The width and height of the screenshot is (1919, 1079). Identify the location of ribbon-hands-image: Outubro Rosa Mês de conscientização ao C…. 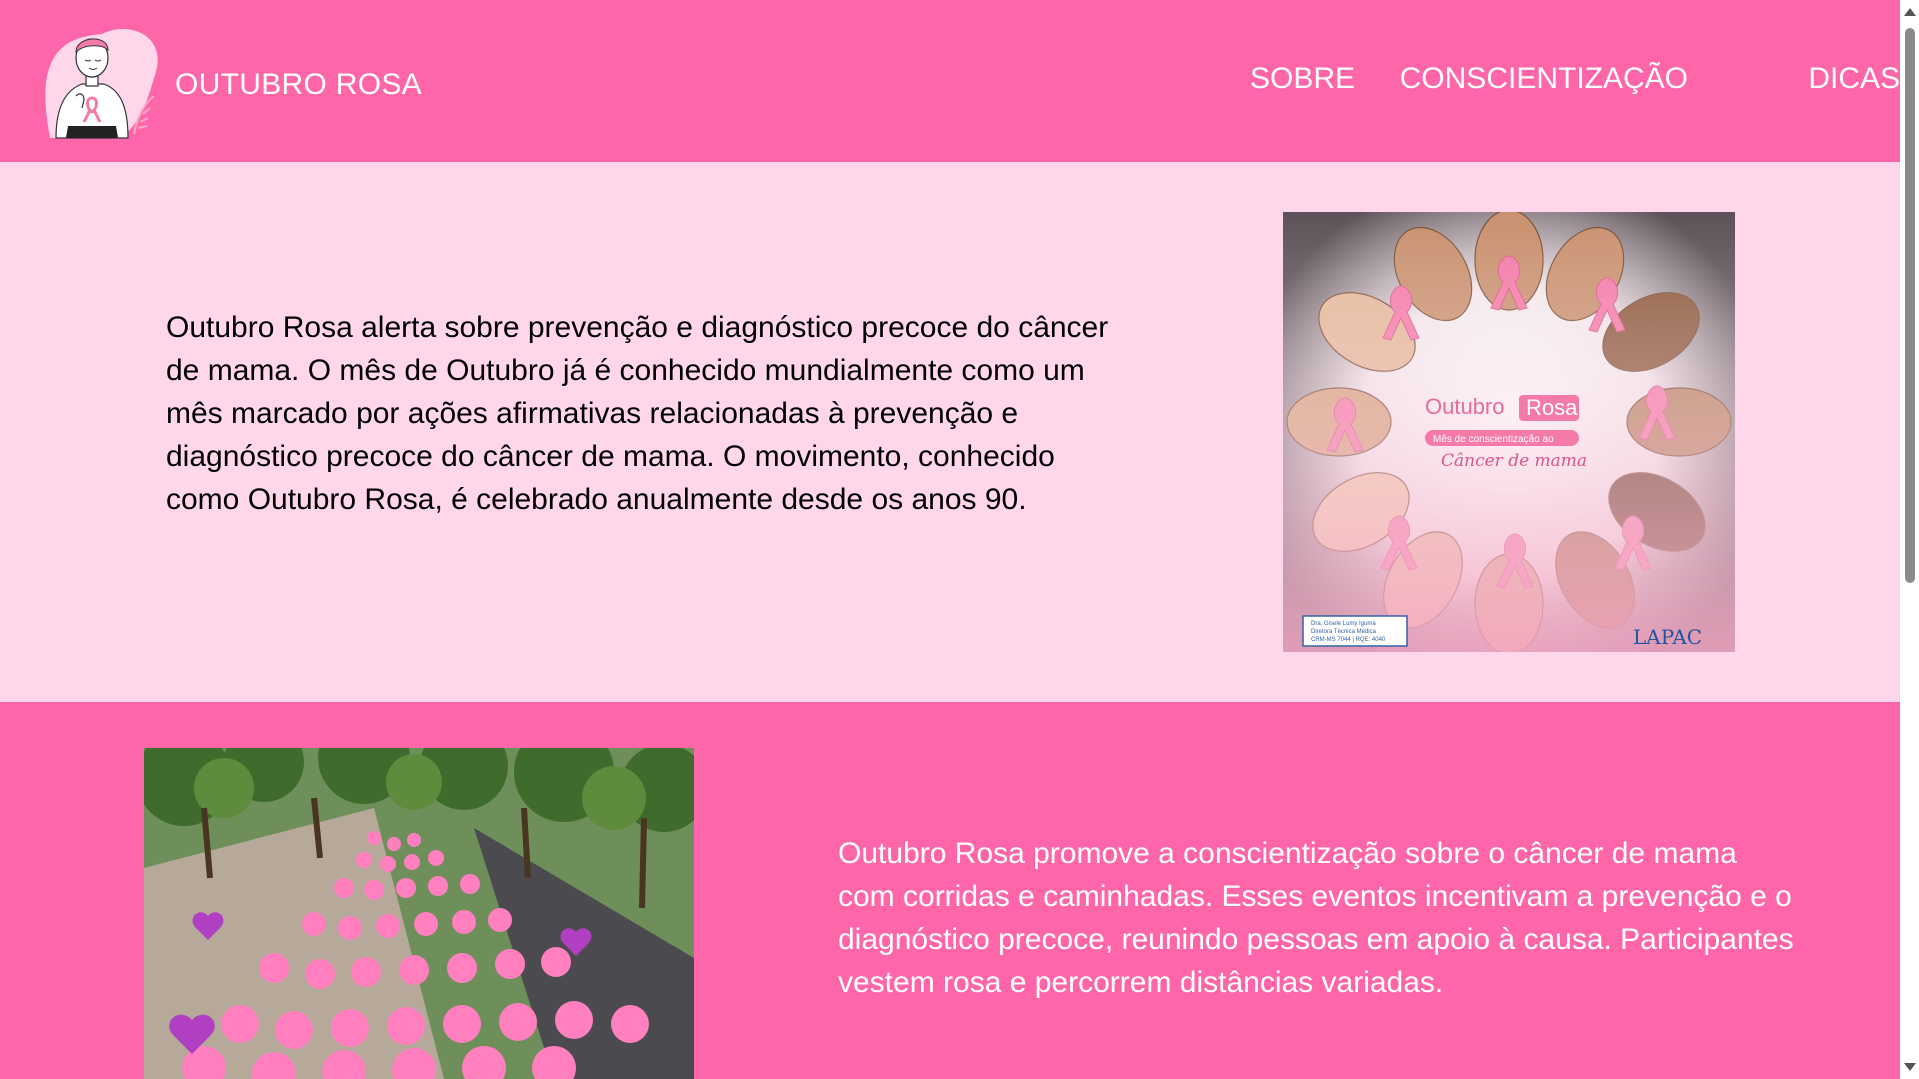
(1509, 432).